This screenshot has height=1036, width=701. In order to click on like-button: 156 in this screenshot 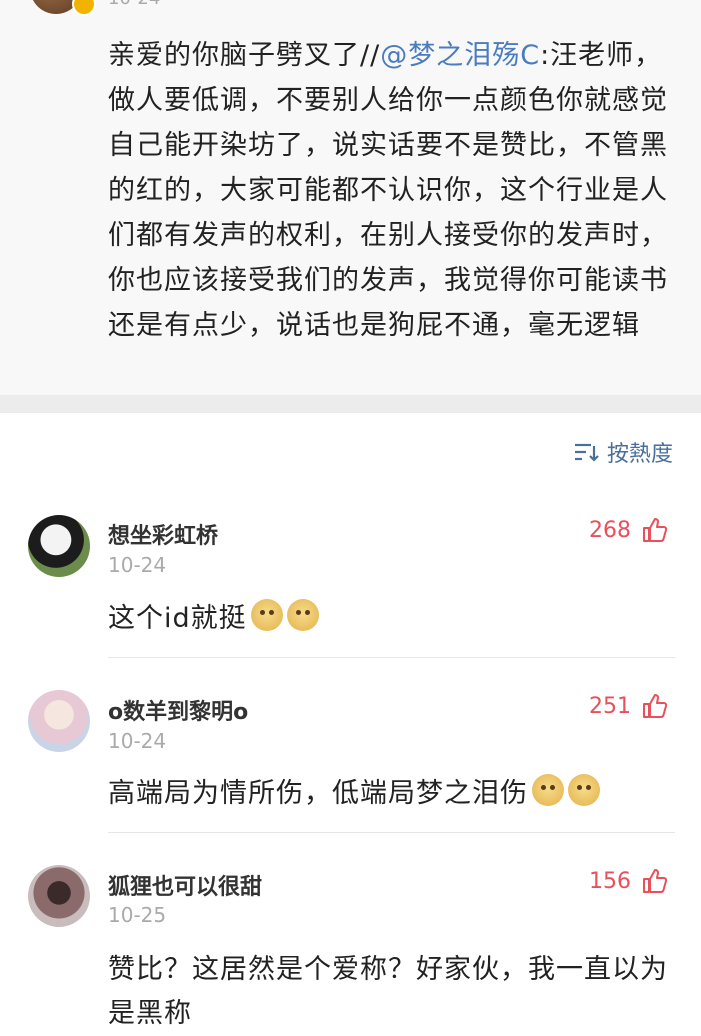, I will do `click(628, 881)`.